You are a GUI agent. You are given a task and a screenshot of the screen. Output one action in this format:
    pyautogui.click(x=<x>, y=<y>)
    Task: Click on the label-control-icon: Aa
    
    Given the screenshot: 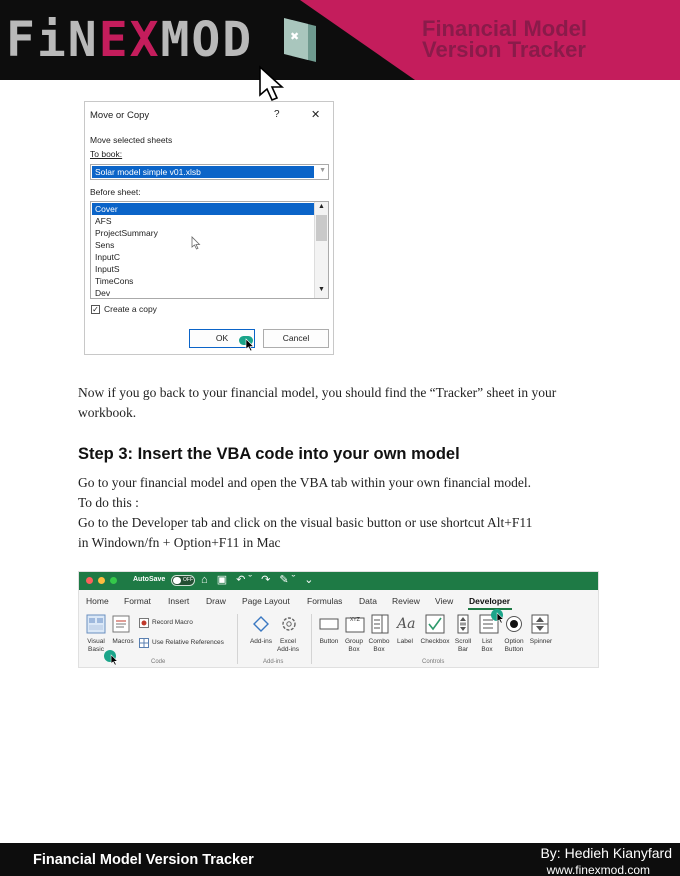 What is the action you would take?
    pyautogui.click(x=406, y=624)
    